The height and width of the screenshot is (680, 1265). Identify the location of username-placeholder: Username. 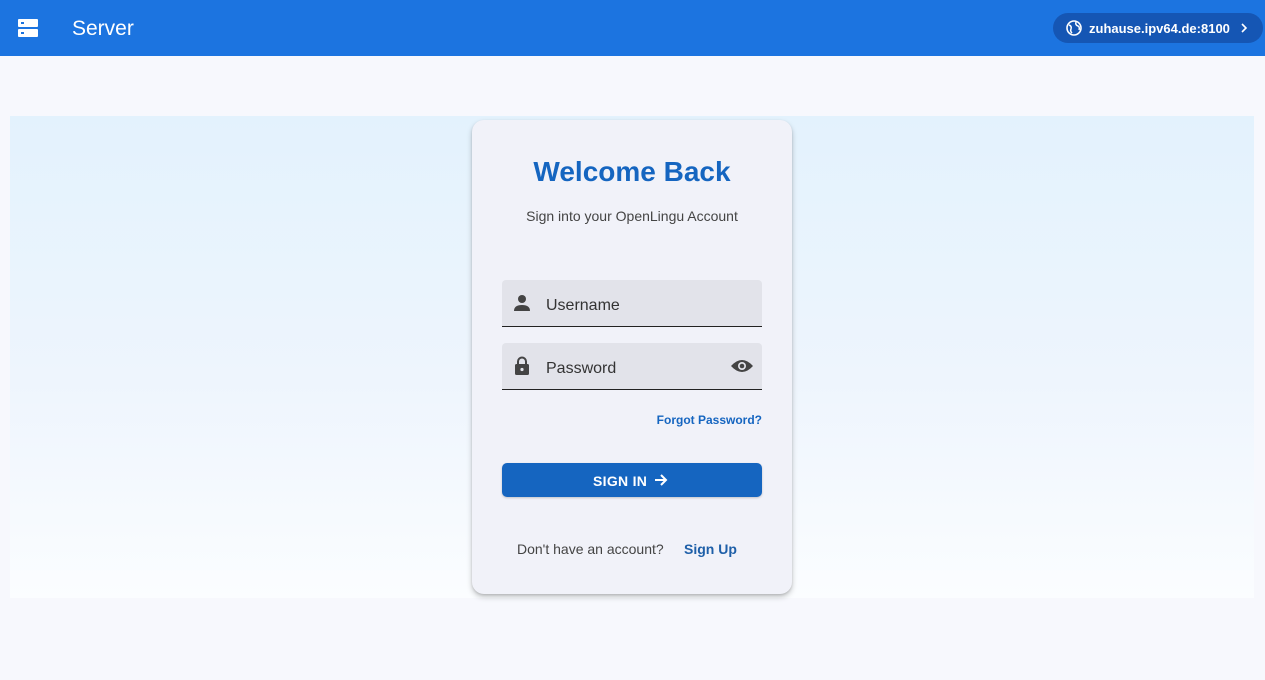
(583, 305).